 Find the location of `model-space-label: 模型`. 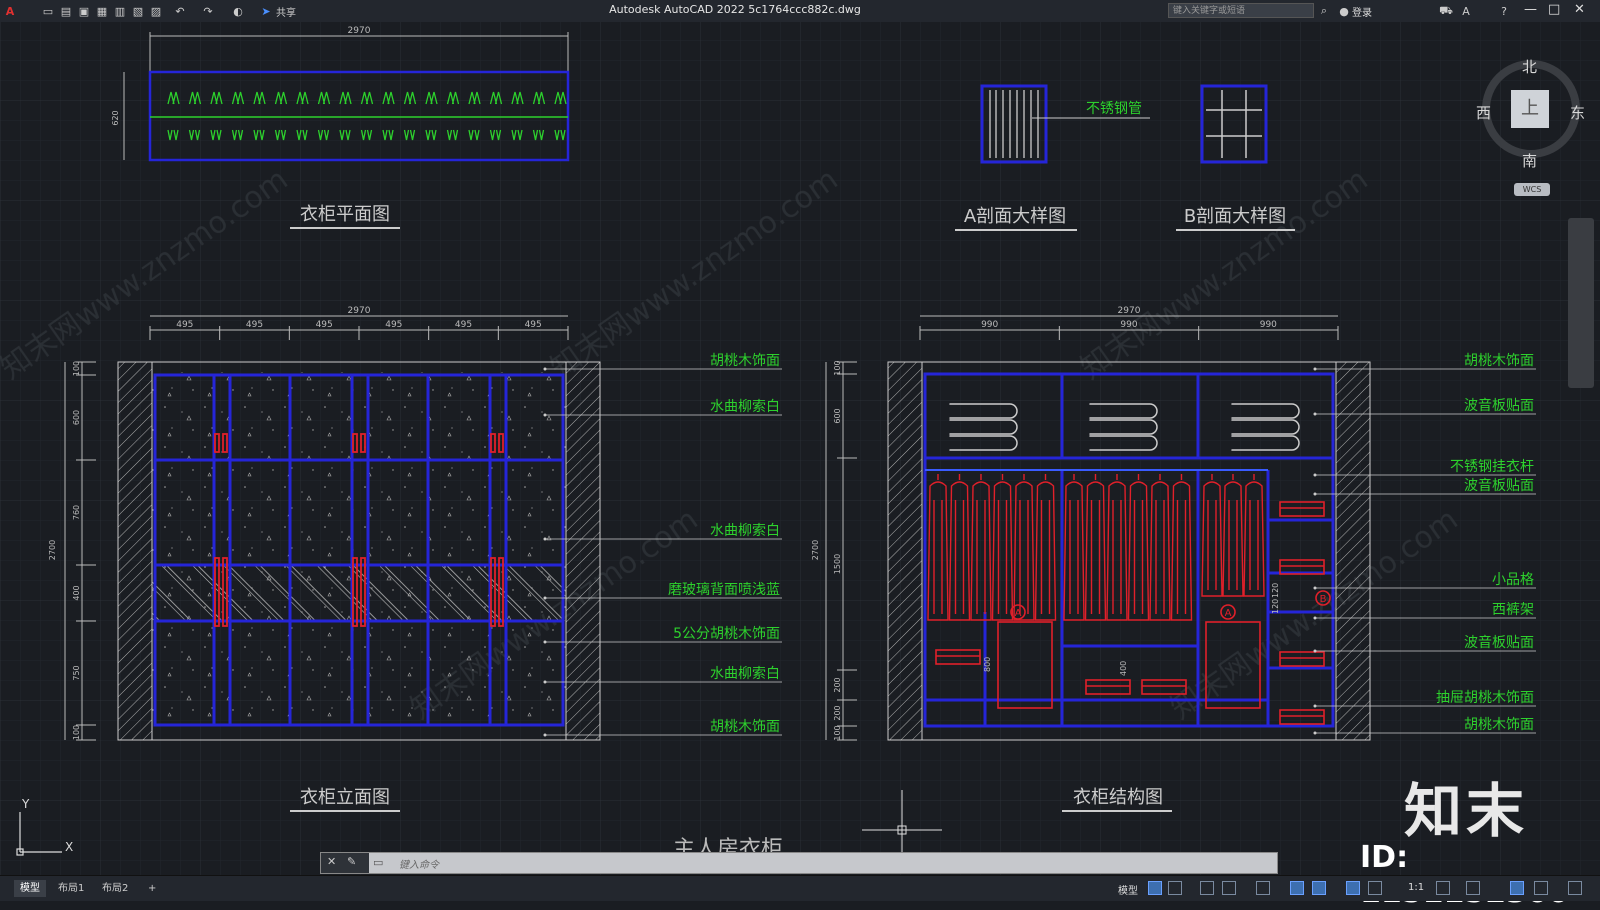

model-space-label: 模型 is located at coordinates (1128, 889).